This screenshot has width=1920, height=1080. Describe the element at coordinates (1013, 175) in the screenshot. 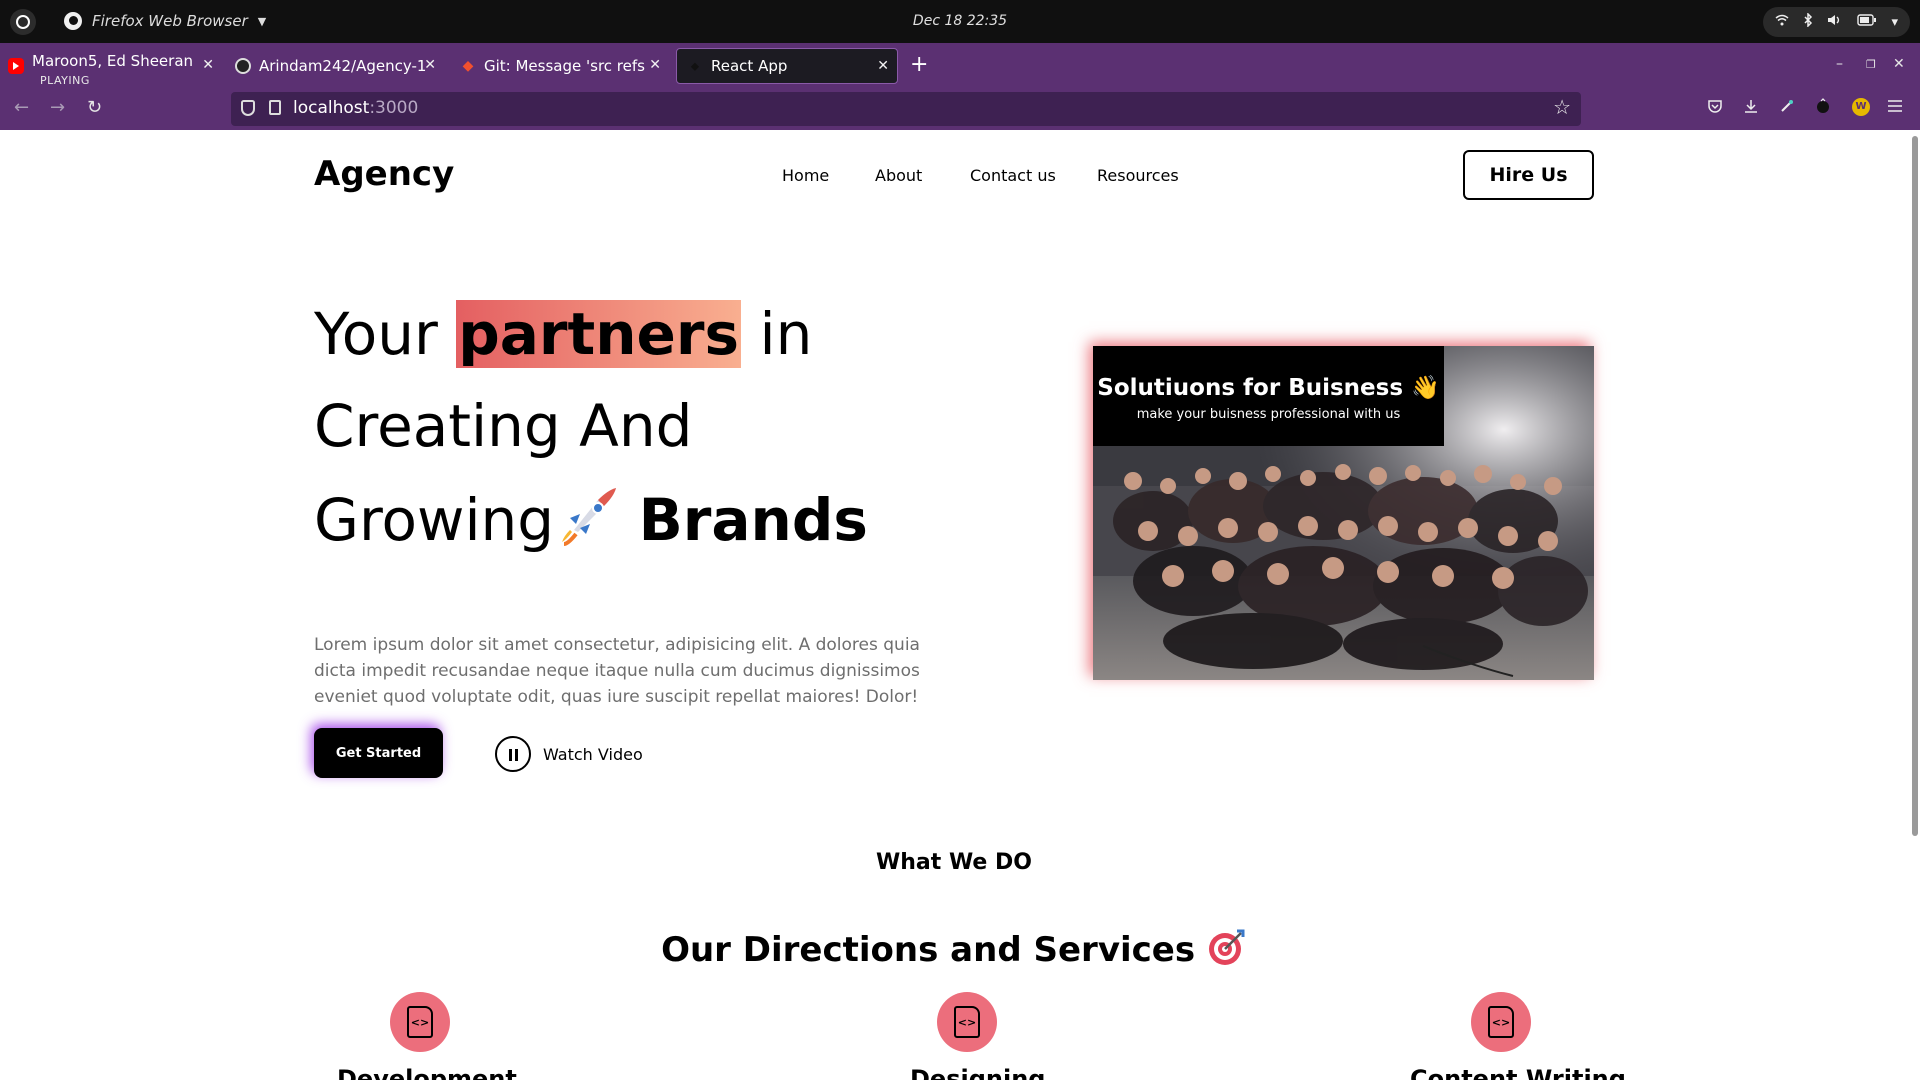

I see `nav-link-contact: Contact us` at that location.